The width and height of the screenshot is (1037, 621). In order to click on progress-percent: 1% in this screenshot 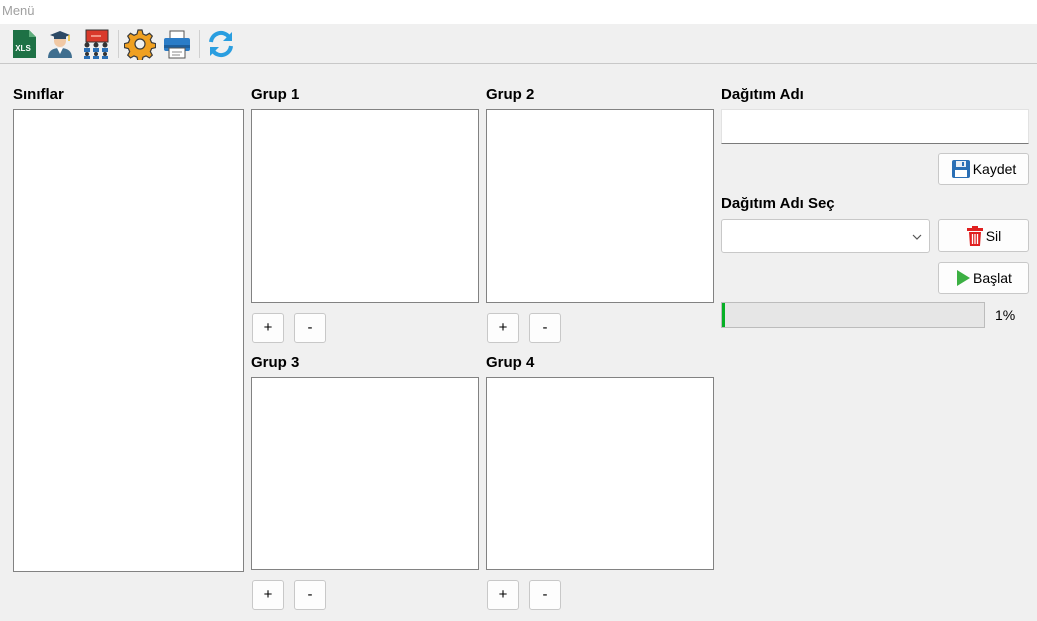, I will do `click(1005, 315)`.